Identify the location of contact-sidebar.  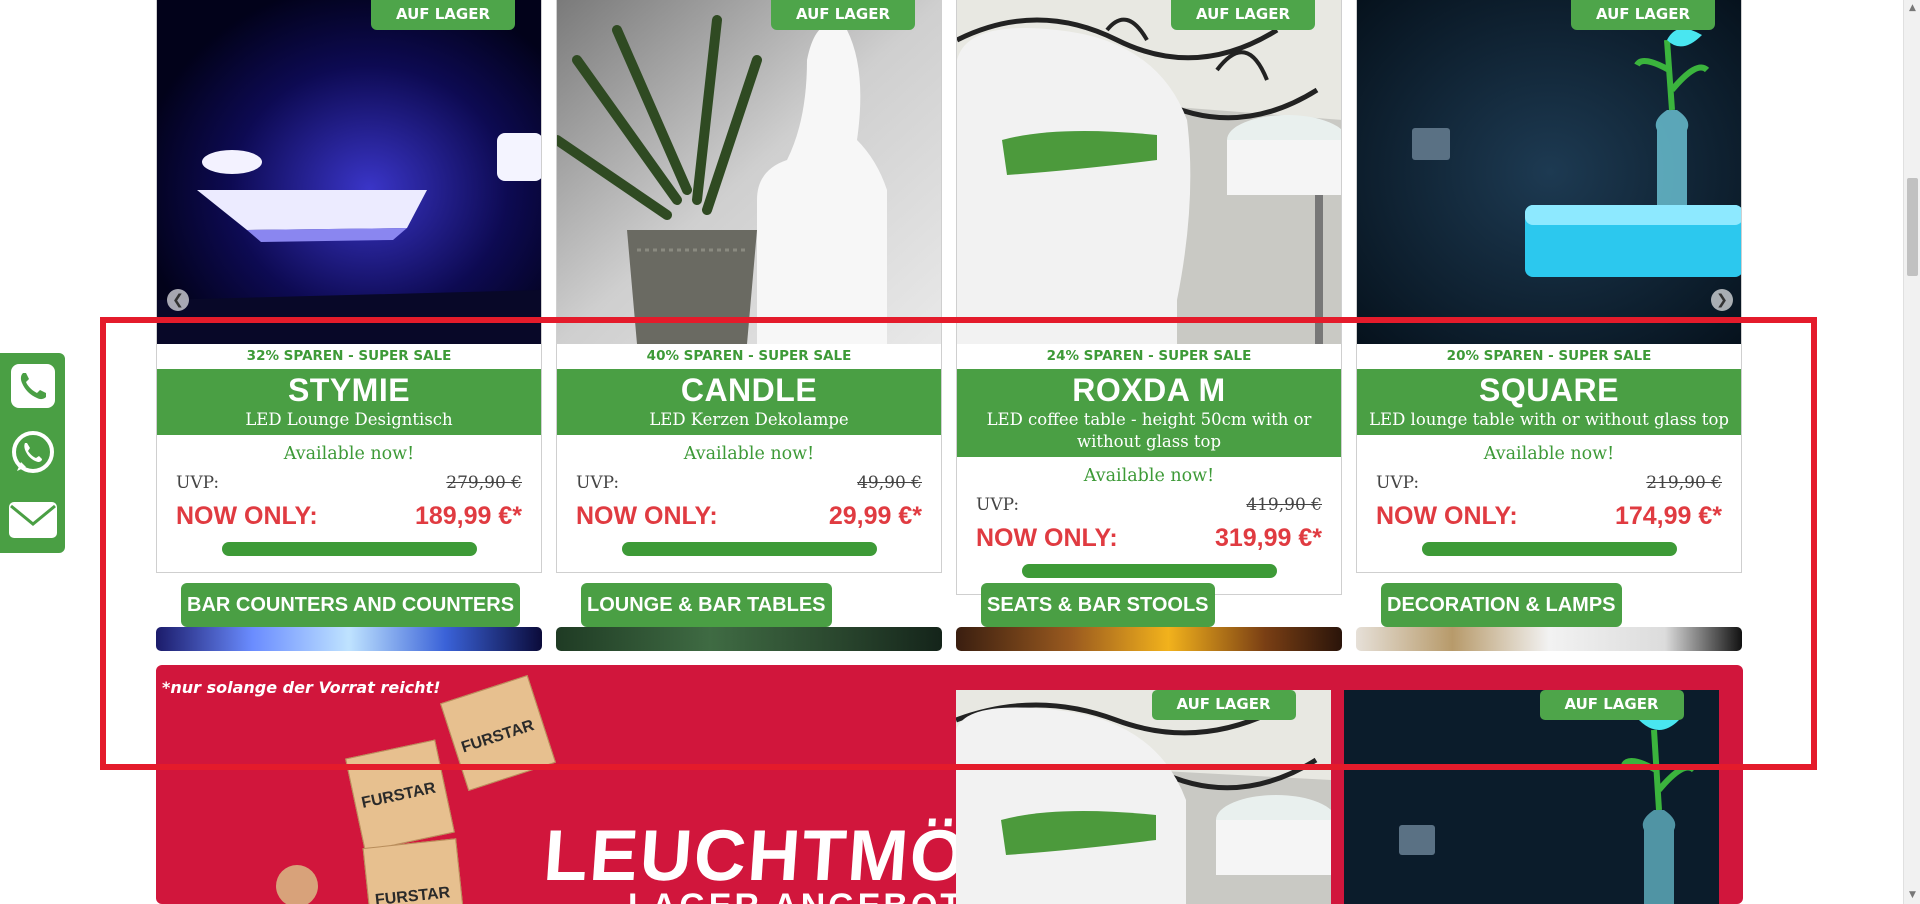
(32, 453).